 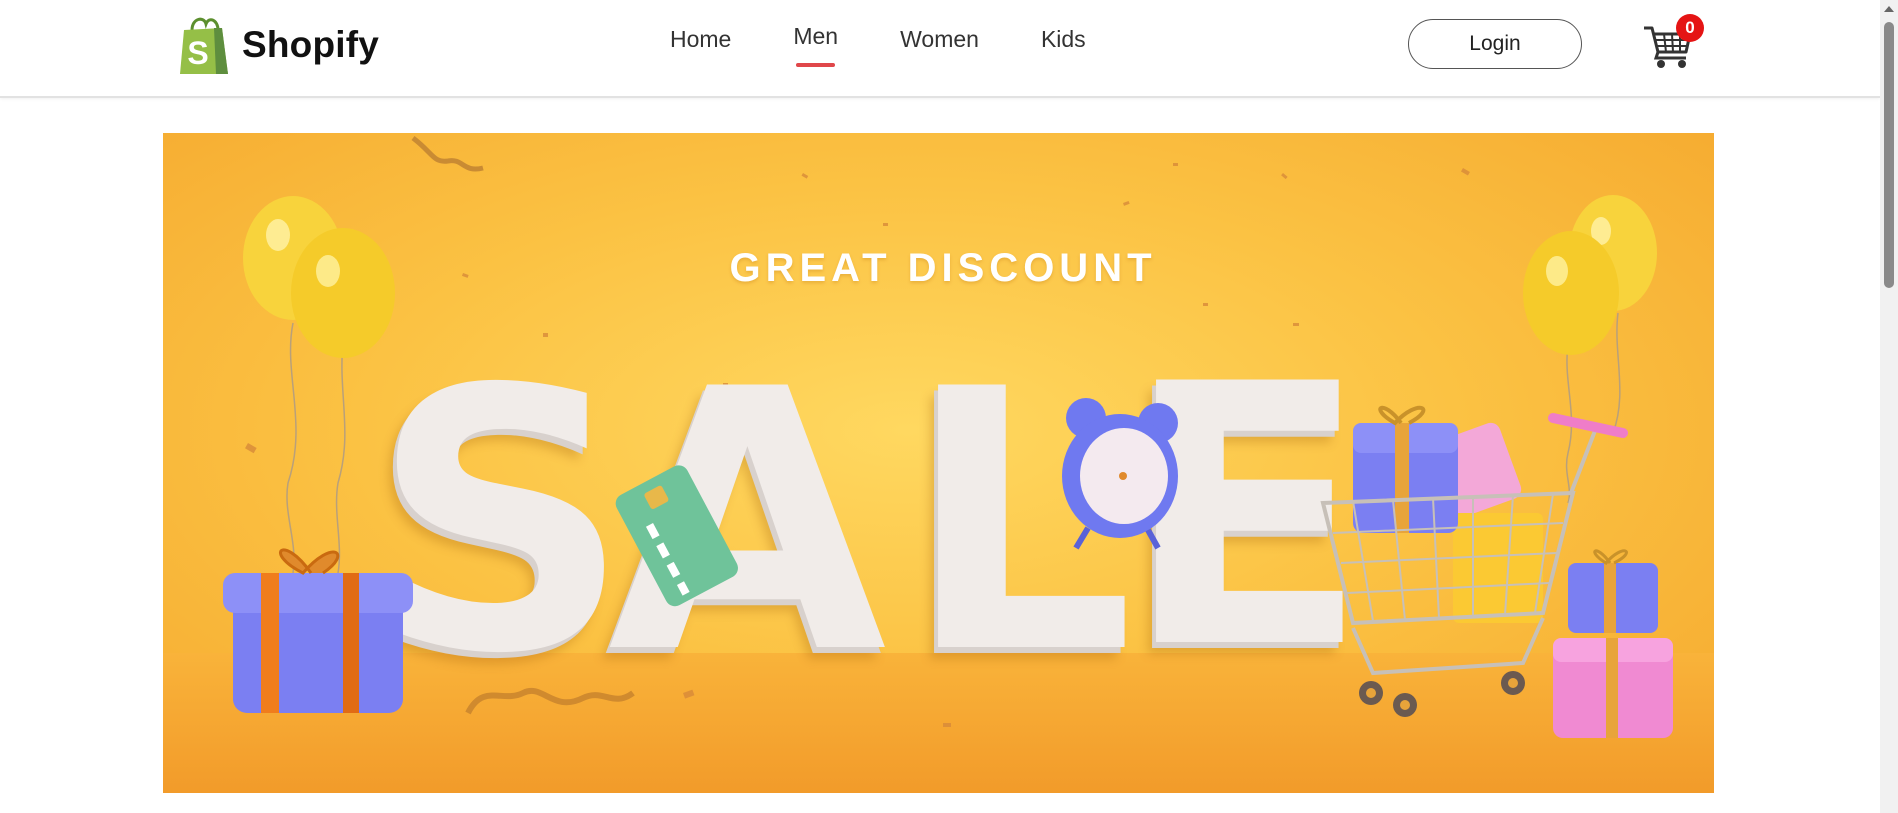 I want to click on balloon-icon, so click(x=319, y=384).